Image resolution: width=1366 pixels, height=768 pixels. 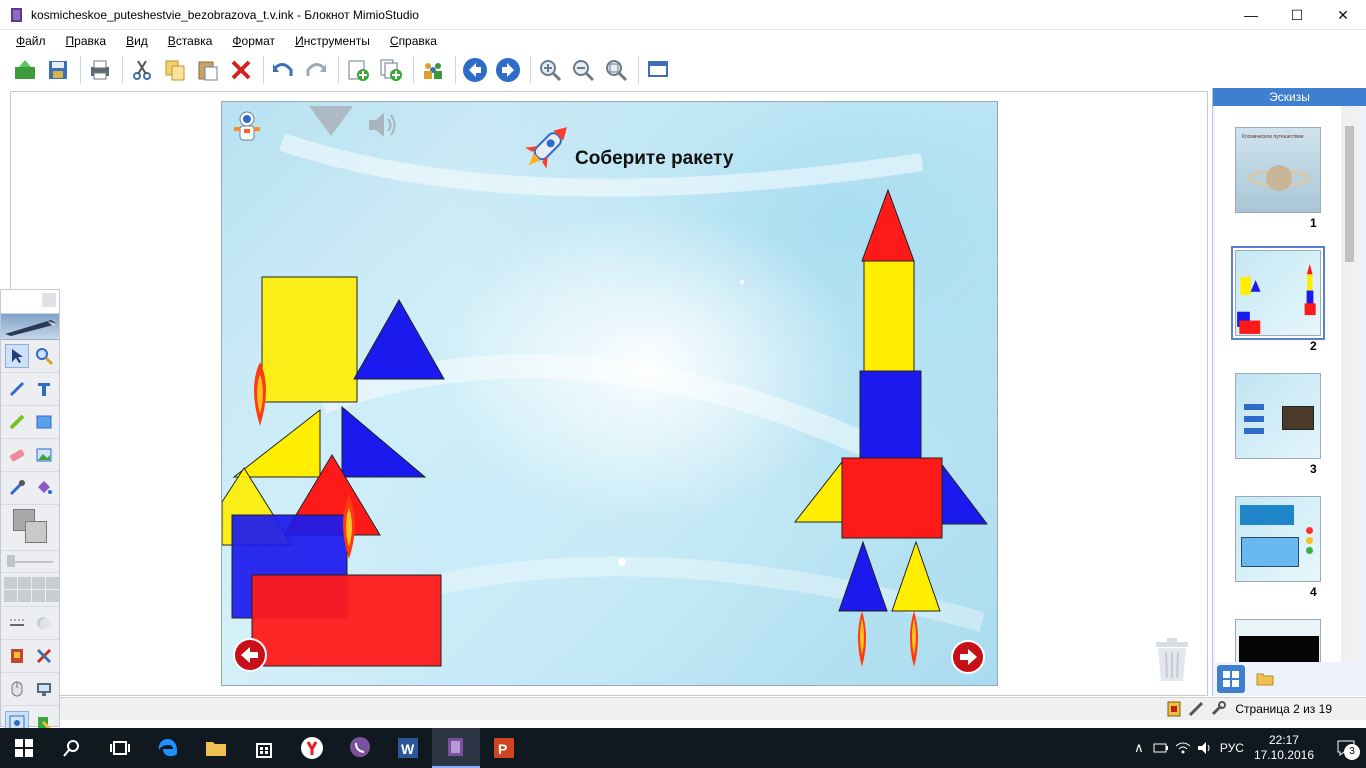 I want to click on thumbnails-panel: Эскизы Космическое путешествие 1 2 3 4, so click(x=1289, y=392).